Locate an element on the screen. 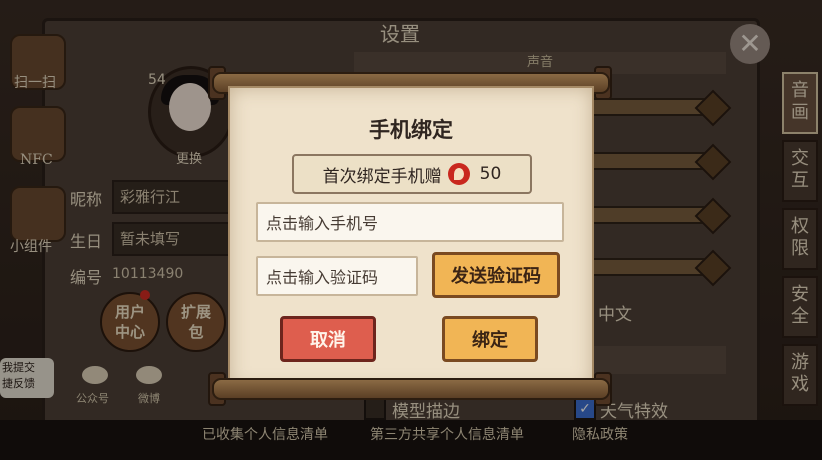 Image resolution: width=822 pixels, height=460 pixels. code-input: 点击输入验证码 is located at coordinates (337, 276).